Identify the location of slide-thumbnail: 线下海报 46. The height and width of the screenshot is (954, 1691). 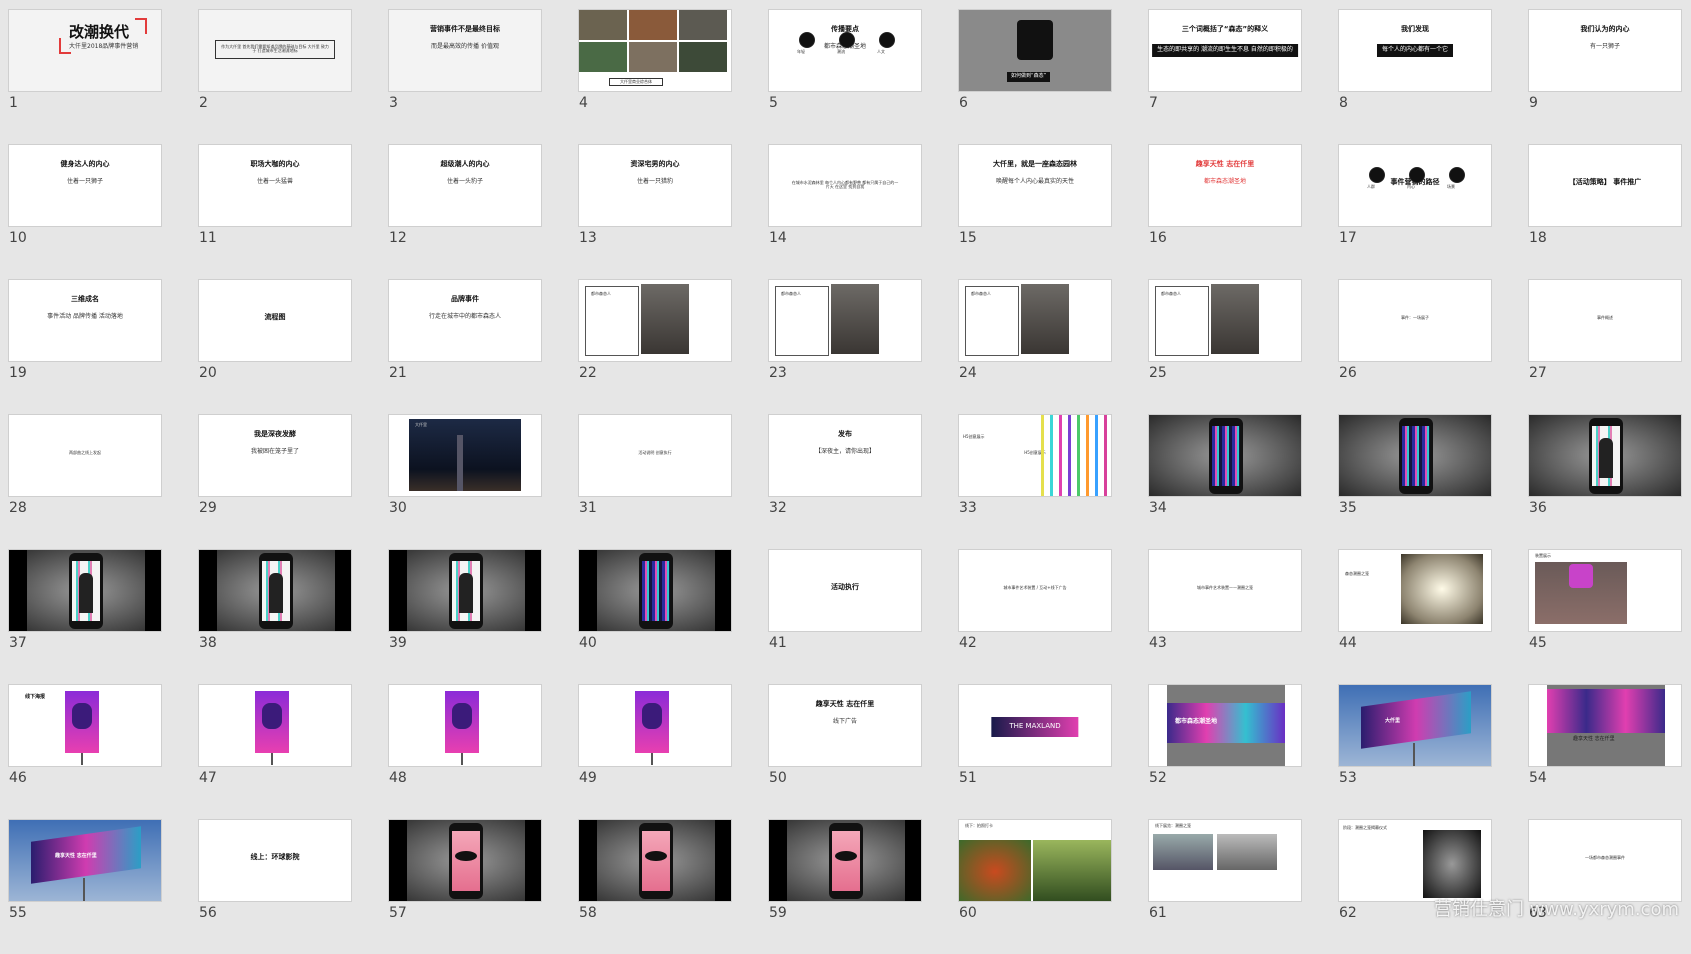
(85, 751).